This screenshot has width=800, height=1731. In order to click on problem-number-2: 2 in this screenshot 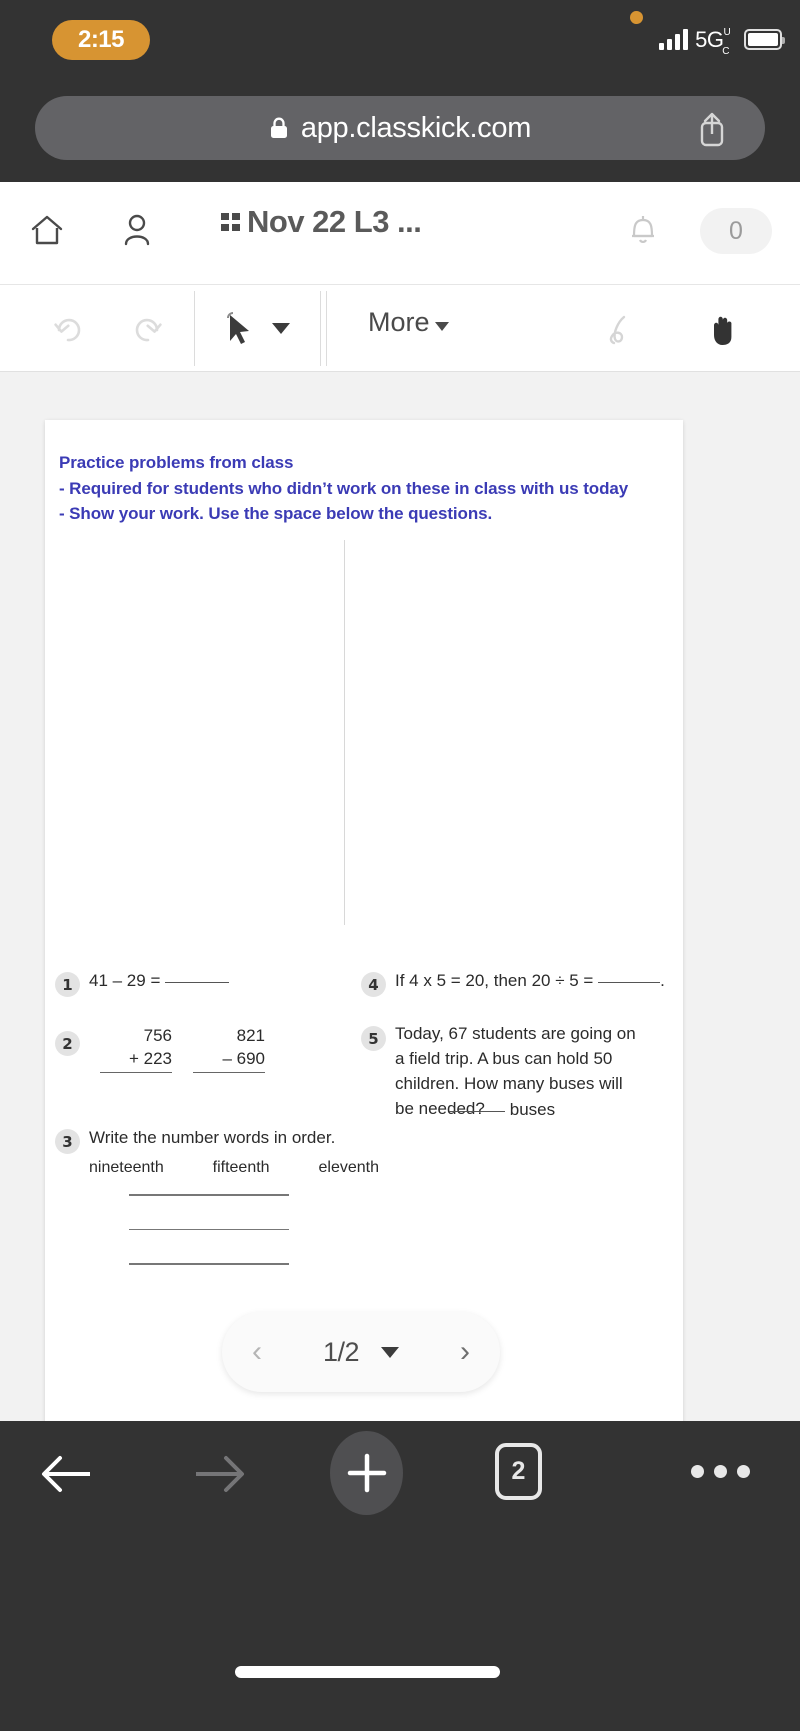, I will do `click(67, 1043)`.